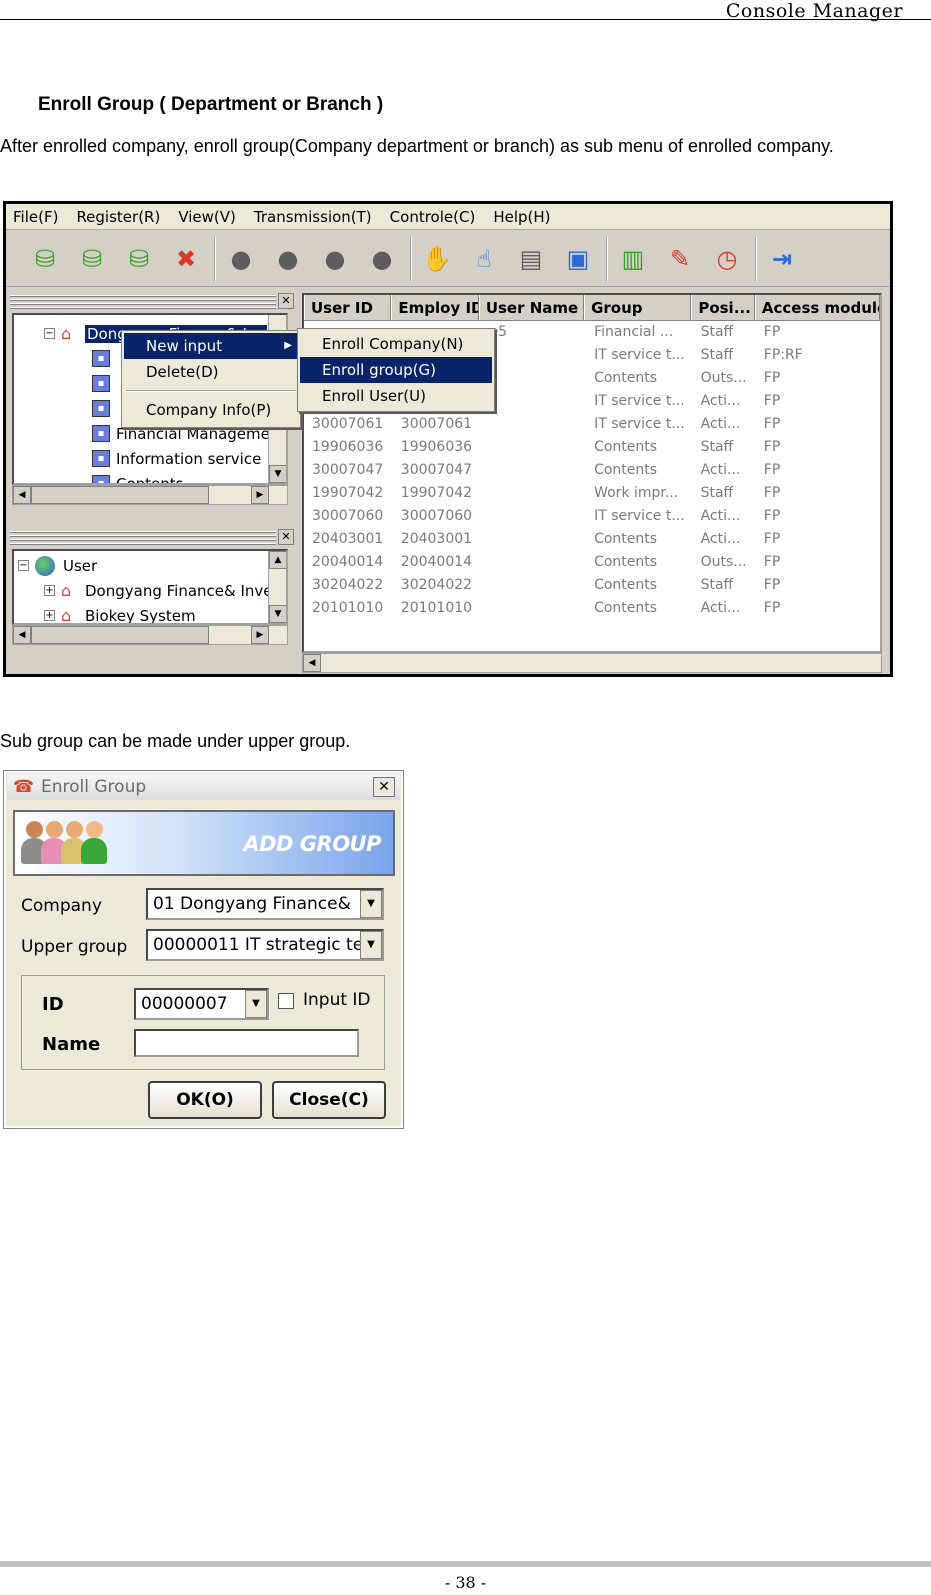  Describe the element at coordinates (94, 787) in the screenshot. I see `dialog-title: Enroll Group` at that location.